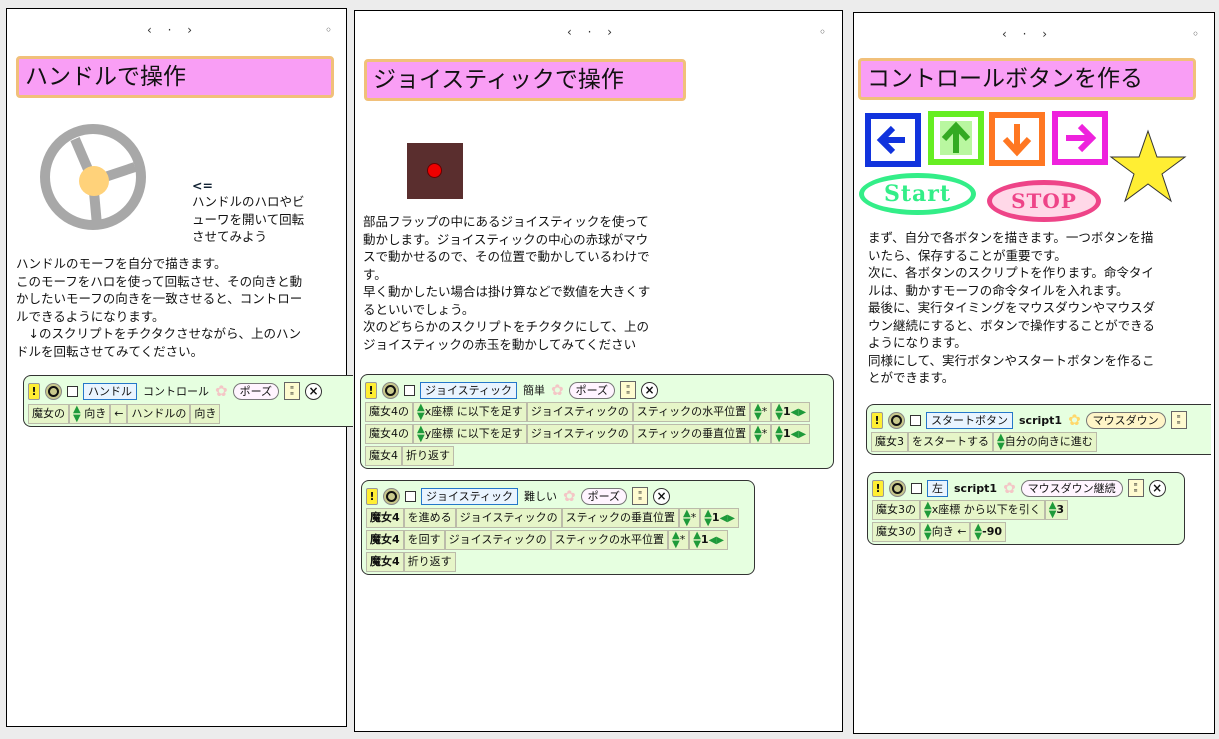  Describe the element at coordinates (552, 518) in the screenshot. I see `script-row: 魔女4 を進める ジョイスティックの スティックの垂直位置 ▲ ▼ * ▲ ▼ 1 ◀▶` at that location.